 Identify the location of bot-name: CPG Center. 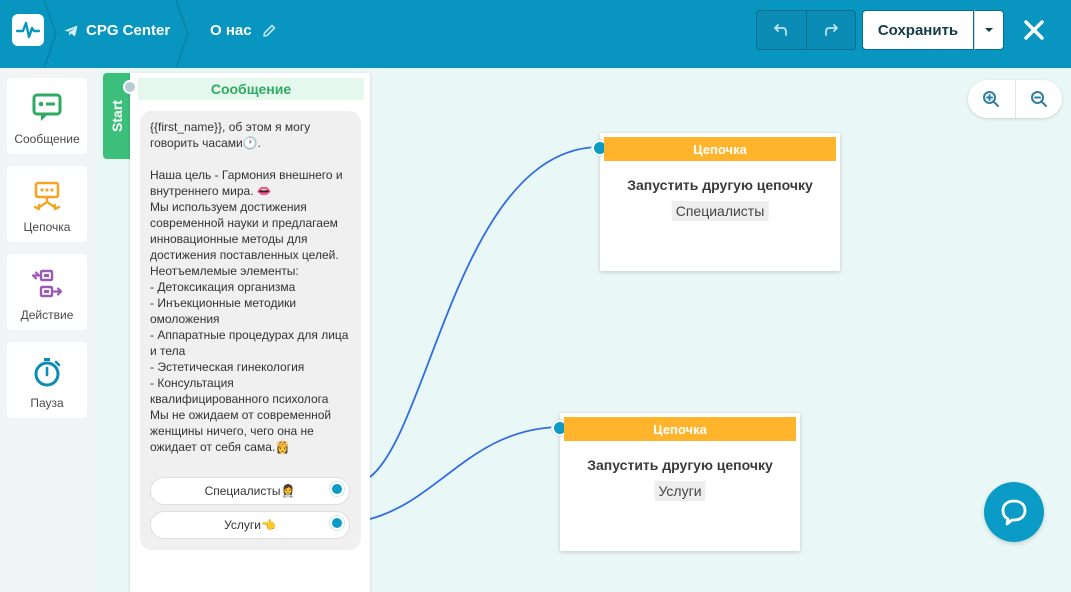
(128, 30).